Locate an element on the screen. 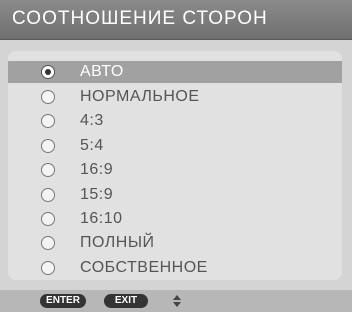 This screenshot has height=312, width=352. option-5-4: 5:4 is located at coordinates (175, 146).